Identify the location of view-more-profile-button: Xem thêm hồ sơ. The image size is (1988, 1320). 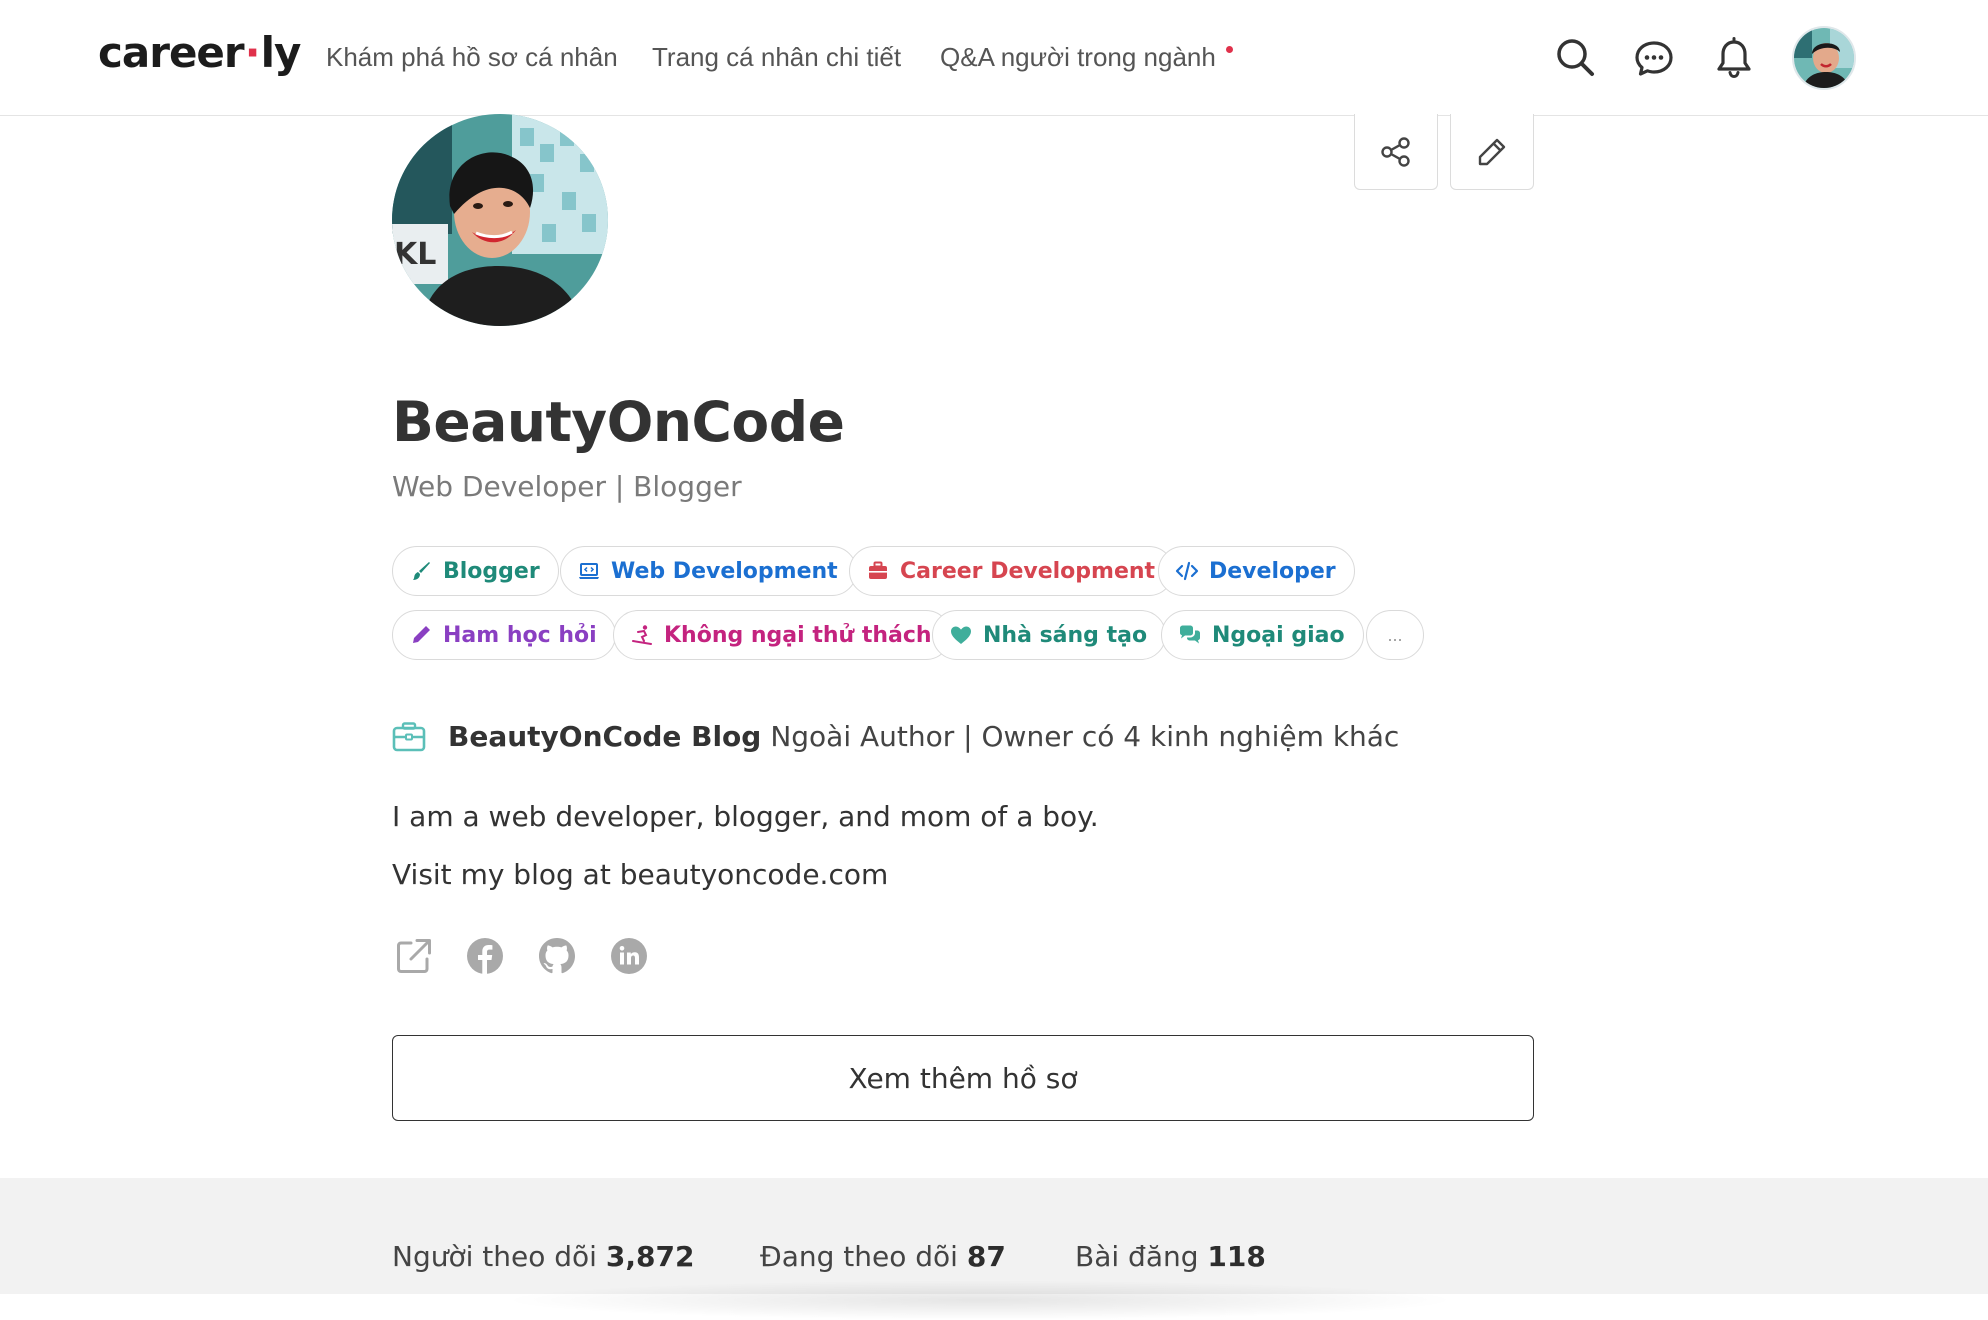
(963, 1078).